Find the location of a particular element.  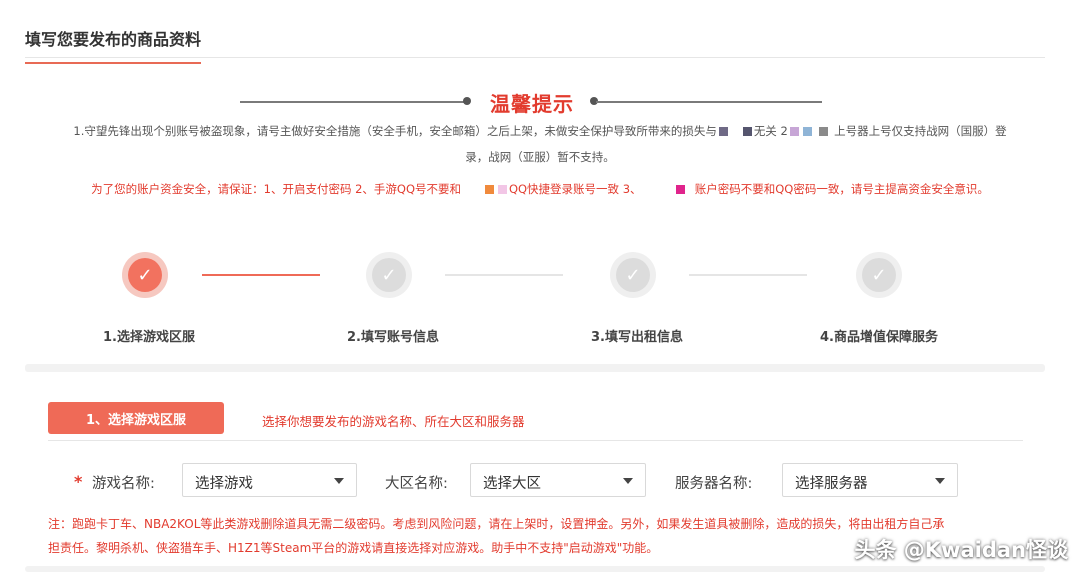

server-form-row: * 游戏名称: 选择游戏 大区名称: 选择大区 服务器名称: 选择服务器 is located at coordinates (540, 481).